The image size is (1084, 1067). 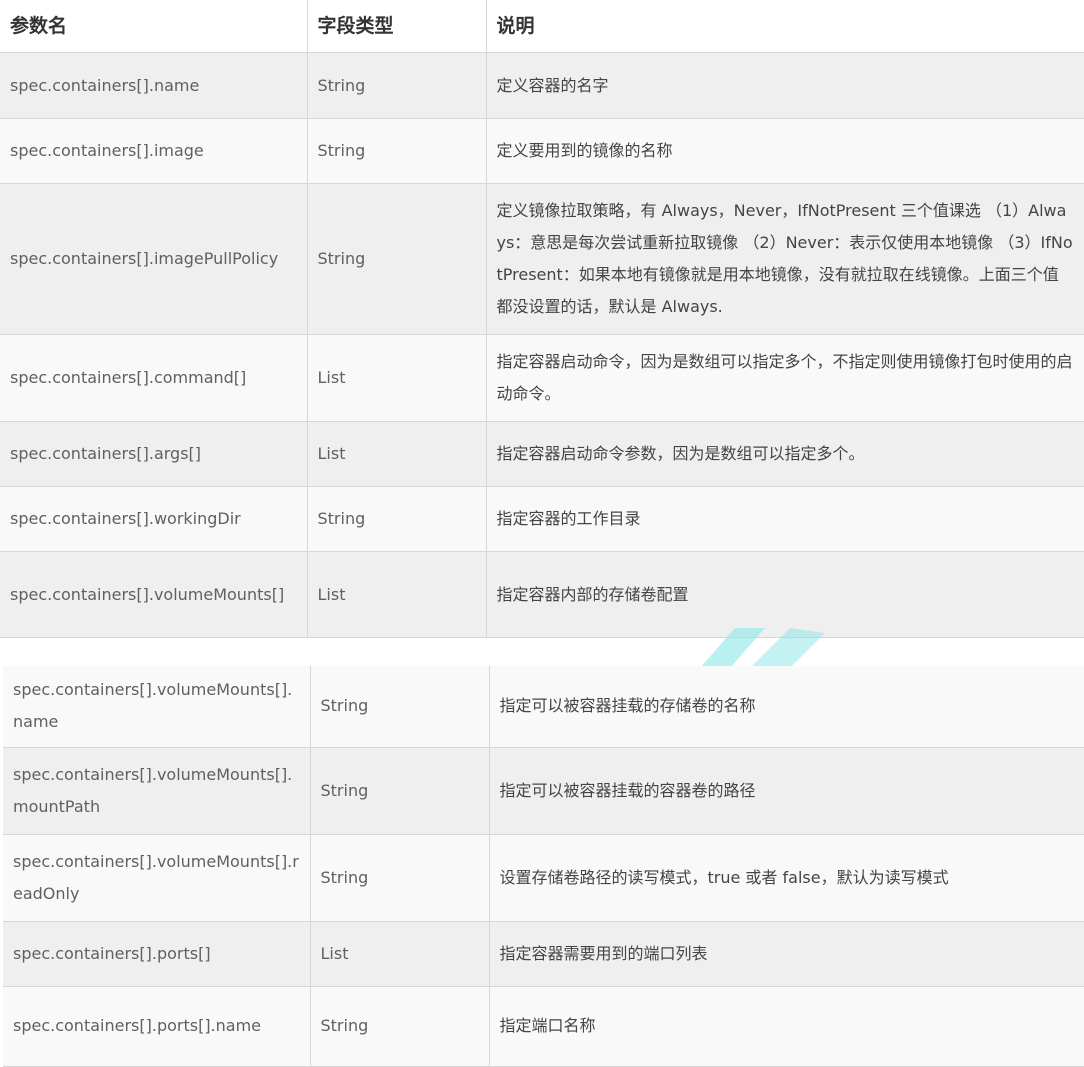 What do you see at coordinates (154, 259) in the screenshot?
I see `param-cell: spec.containers[].imagePullPolicy` at bounding box center [154, 259].